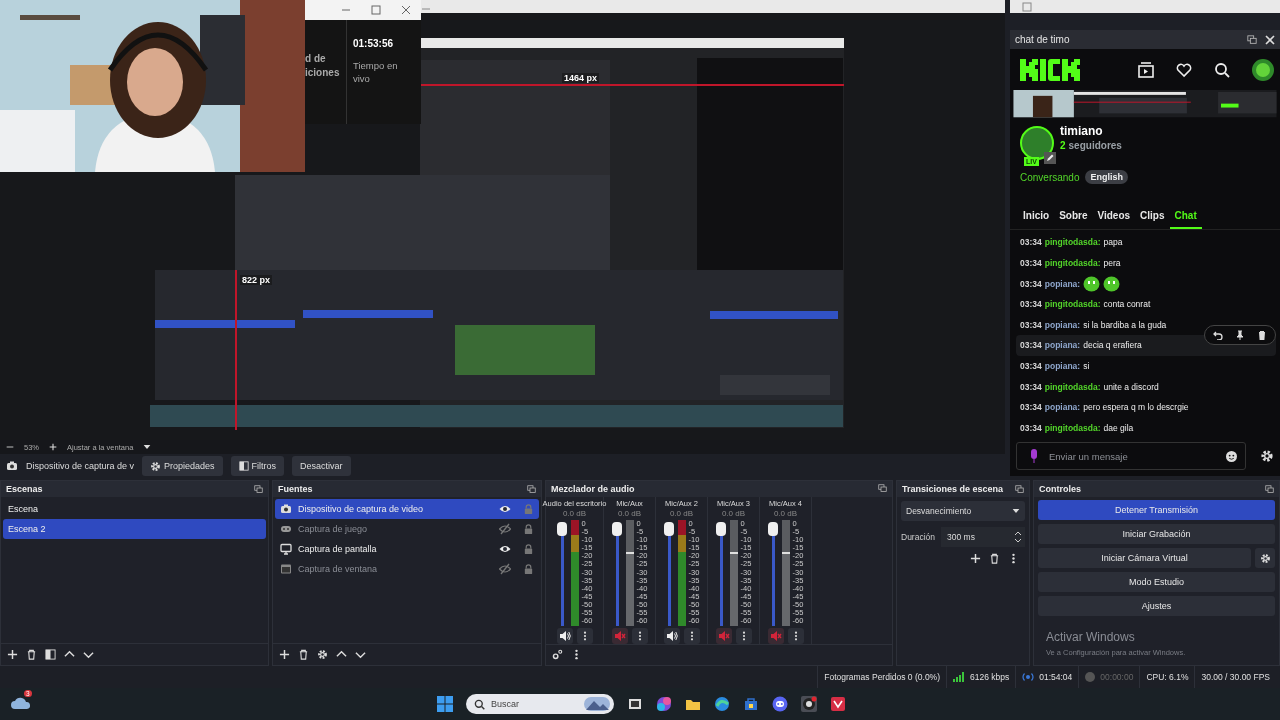 Image resolution: width=1280 pixels, height=720 pixels. I want to click on source-item: Captura de juego, so click(407, 529).